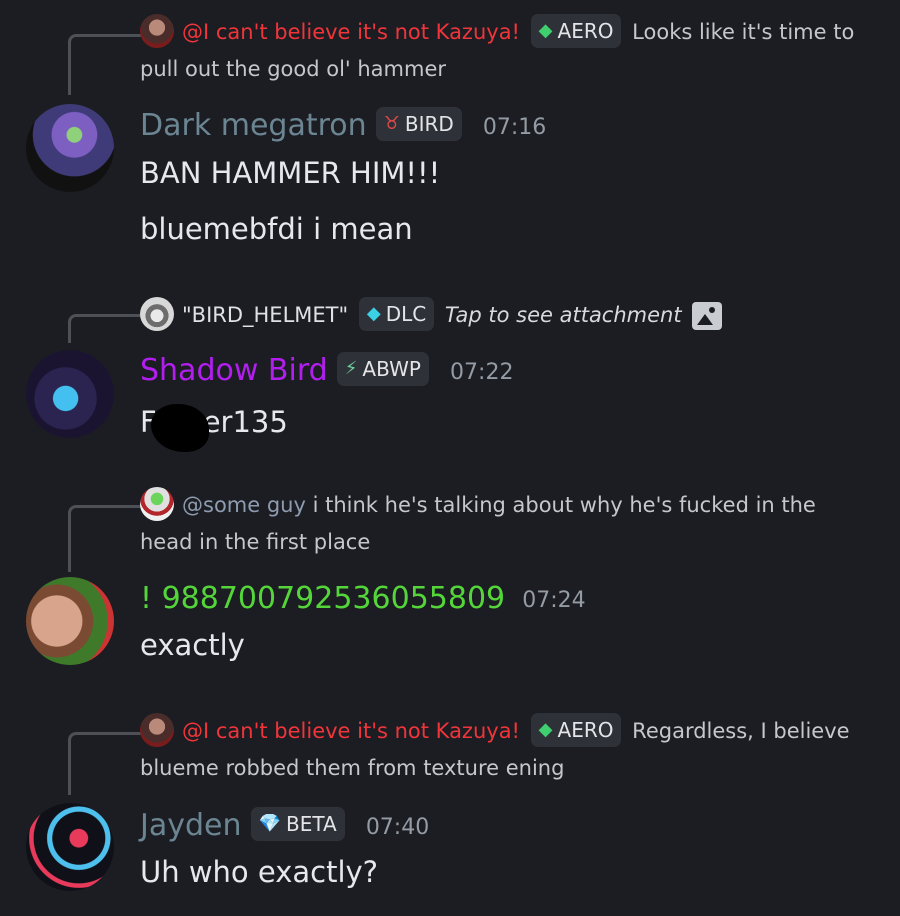 Image resolution: width=900 pixels, height=916 pixels. I want to click on role-tag: ⚡ ABWP, so click(382, 368).